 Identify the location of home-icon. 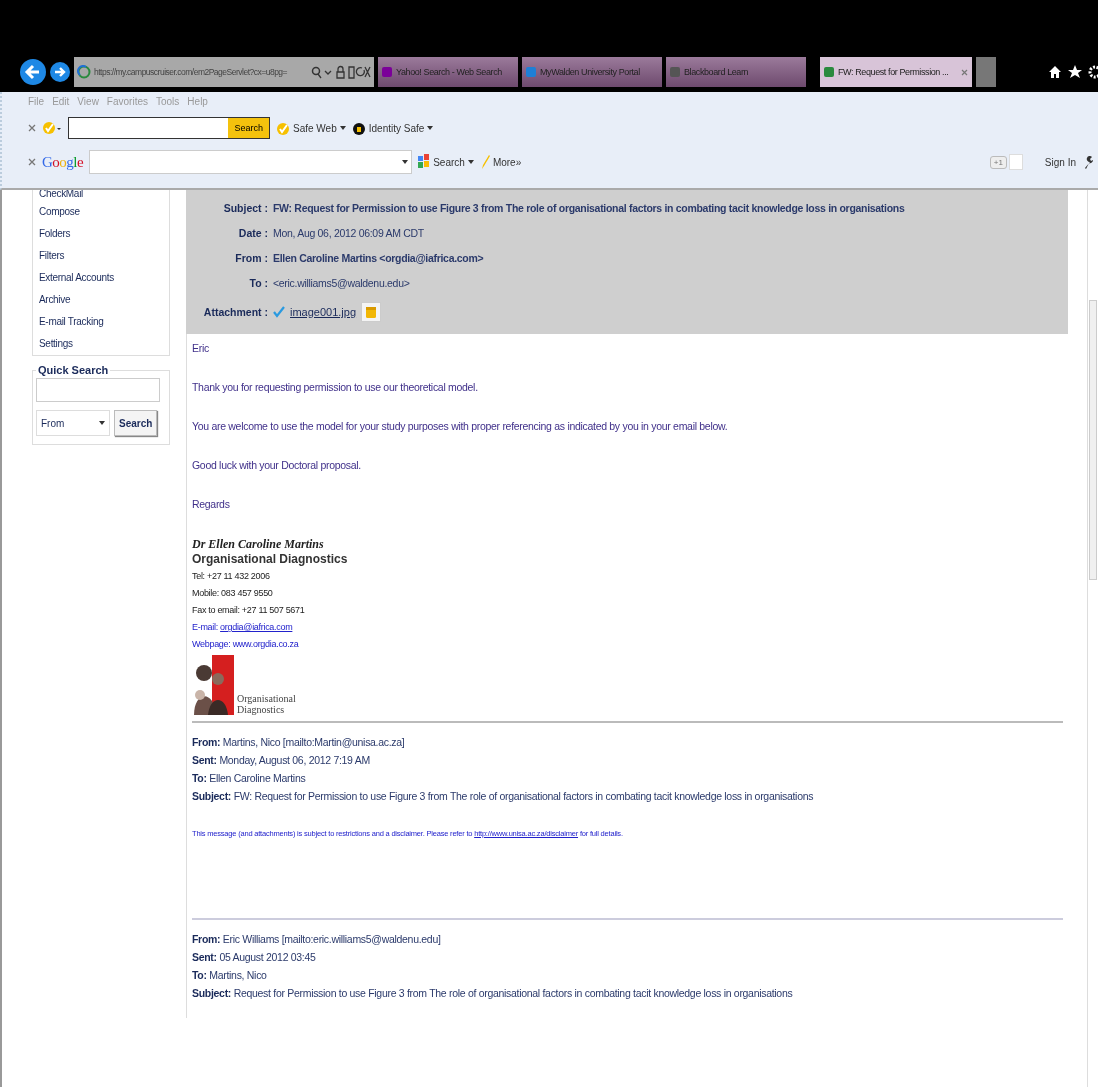
(1055, 72).